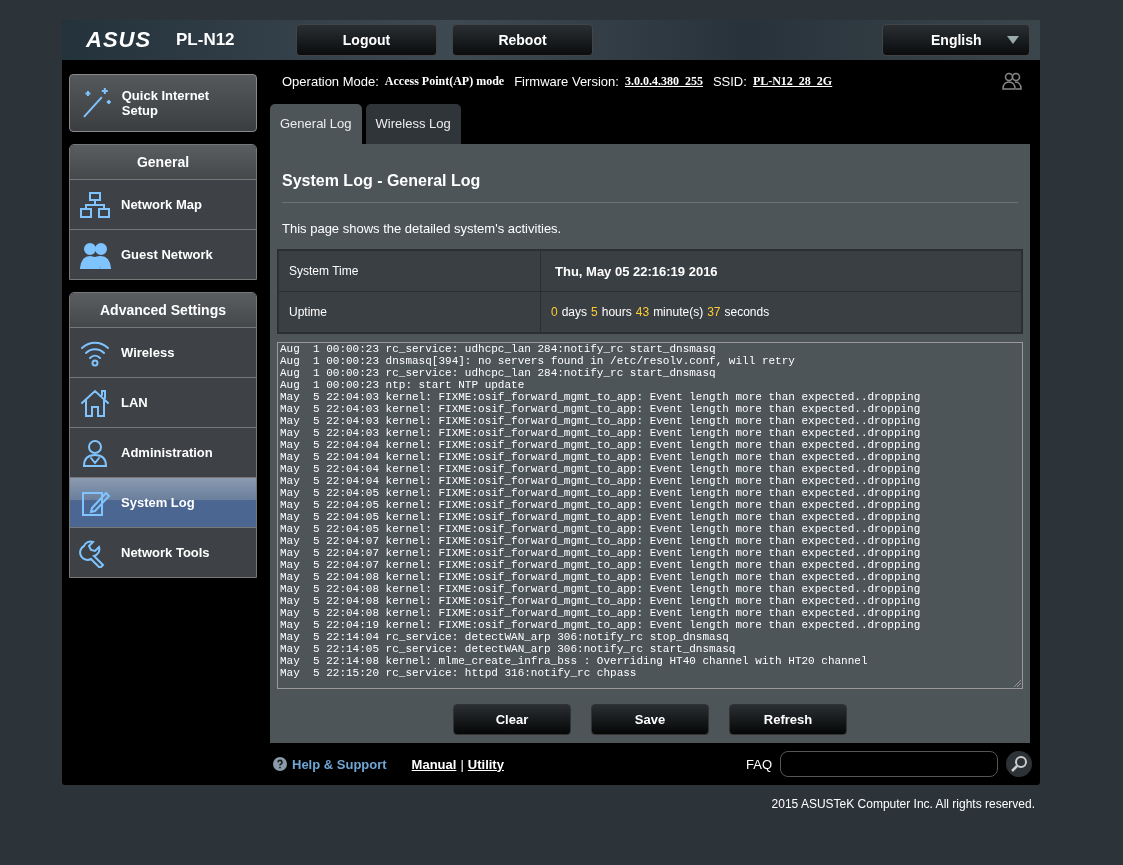 This screenshot has width=1123, height=865. What do you see at coordinates (512, 719) in the screenshot?
I see `action-button: Clear` at bounding box center [512, 719].